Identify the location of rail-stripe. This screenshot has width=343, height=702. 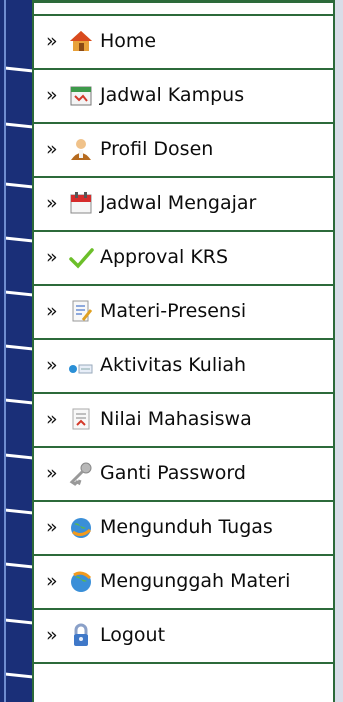
(5, 351).